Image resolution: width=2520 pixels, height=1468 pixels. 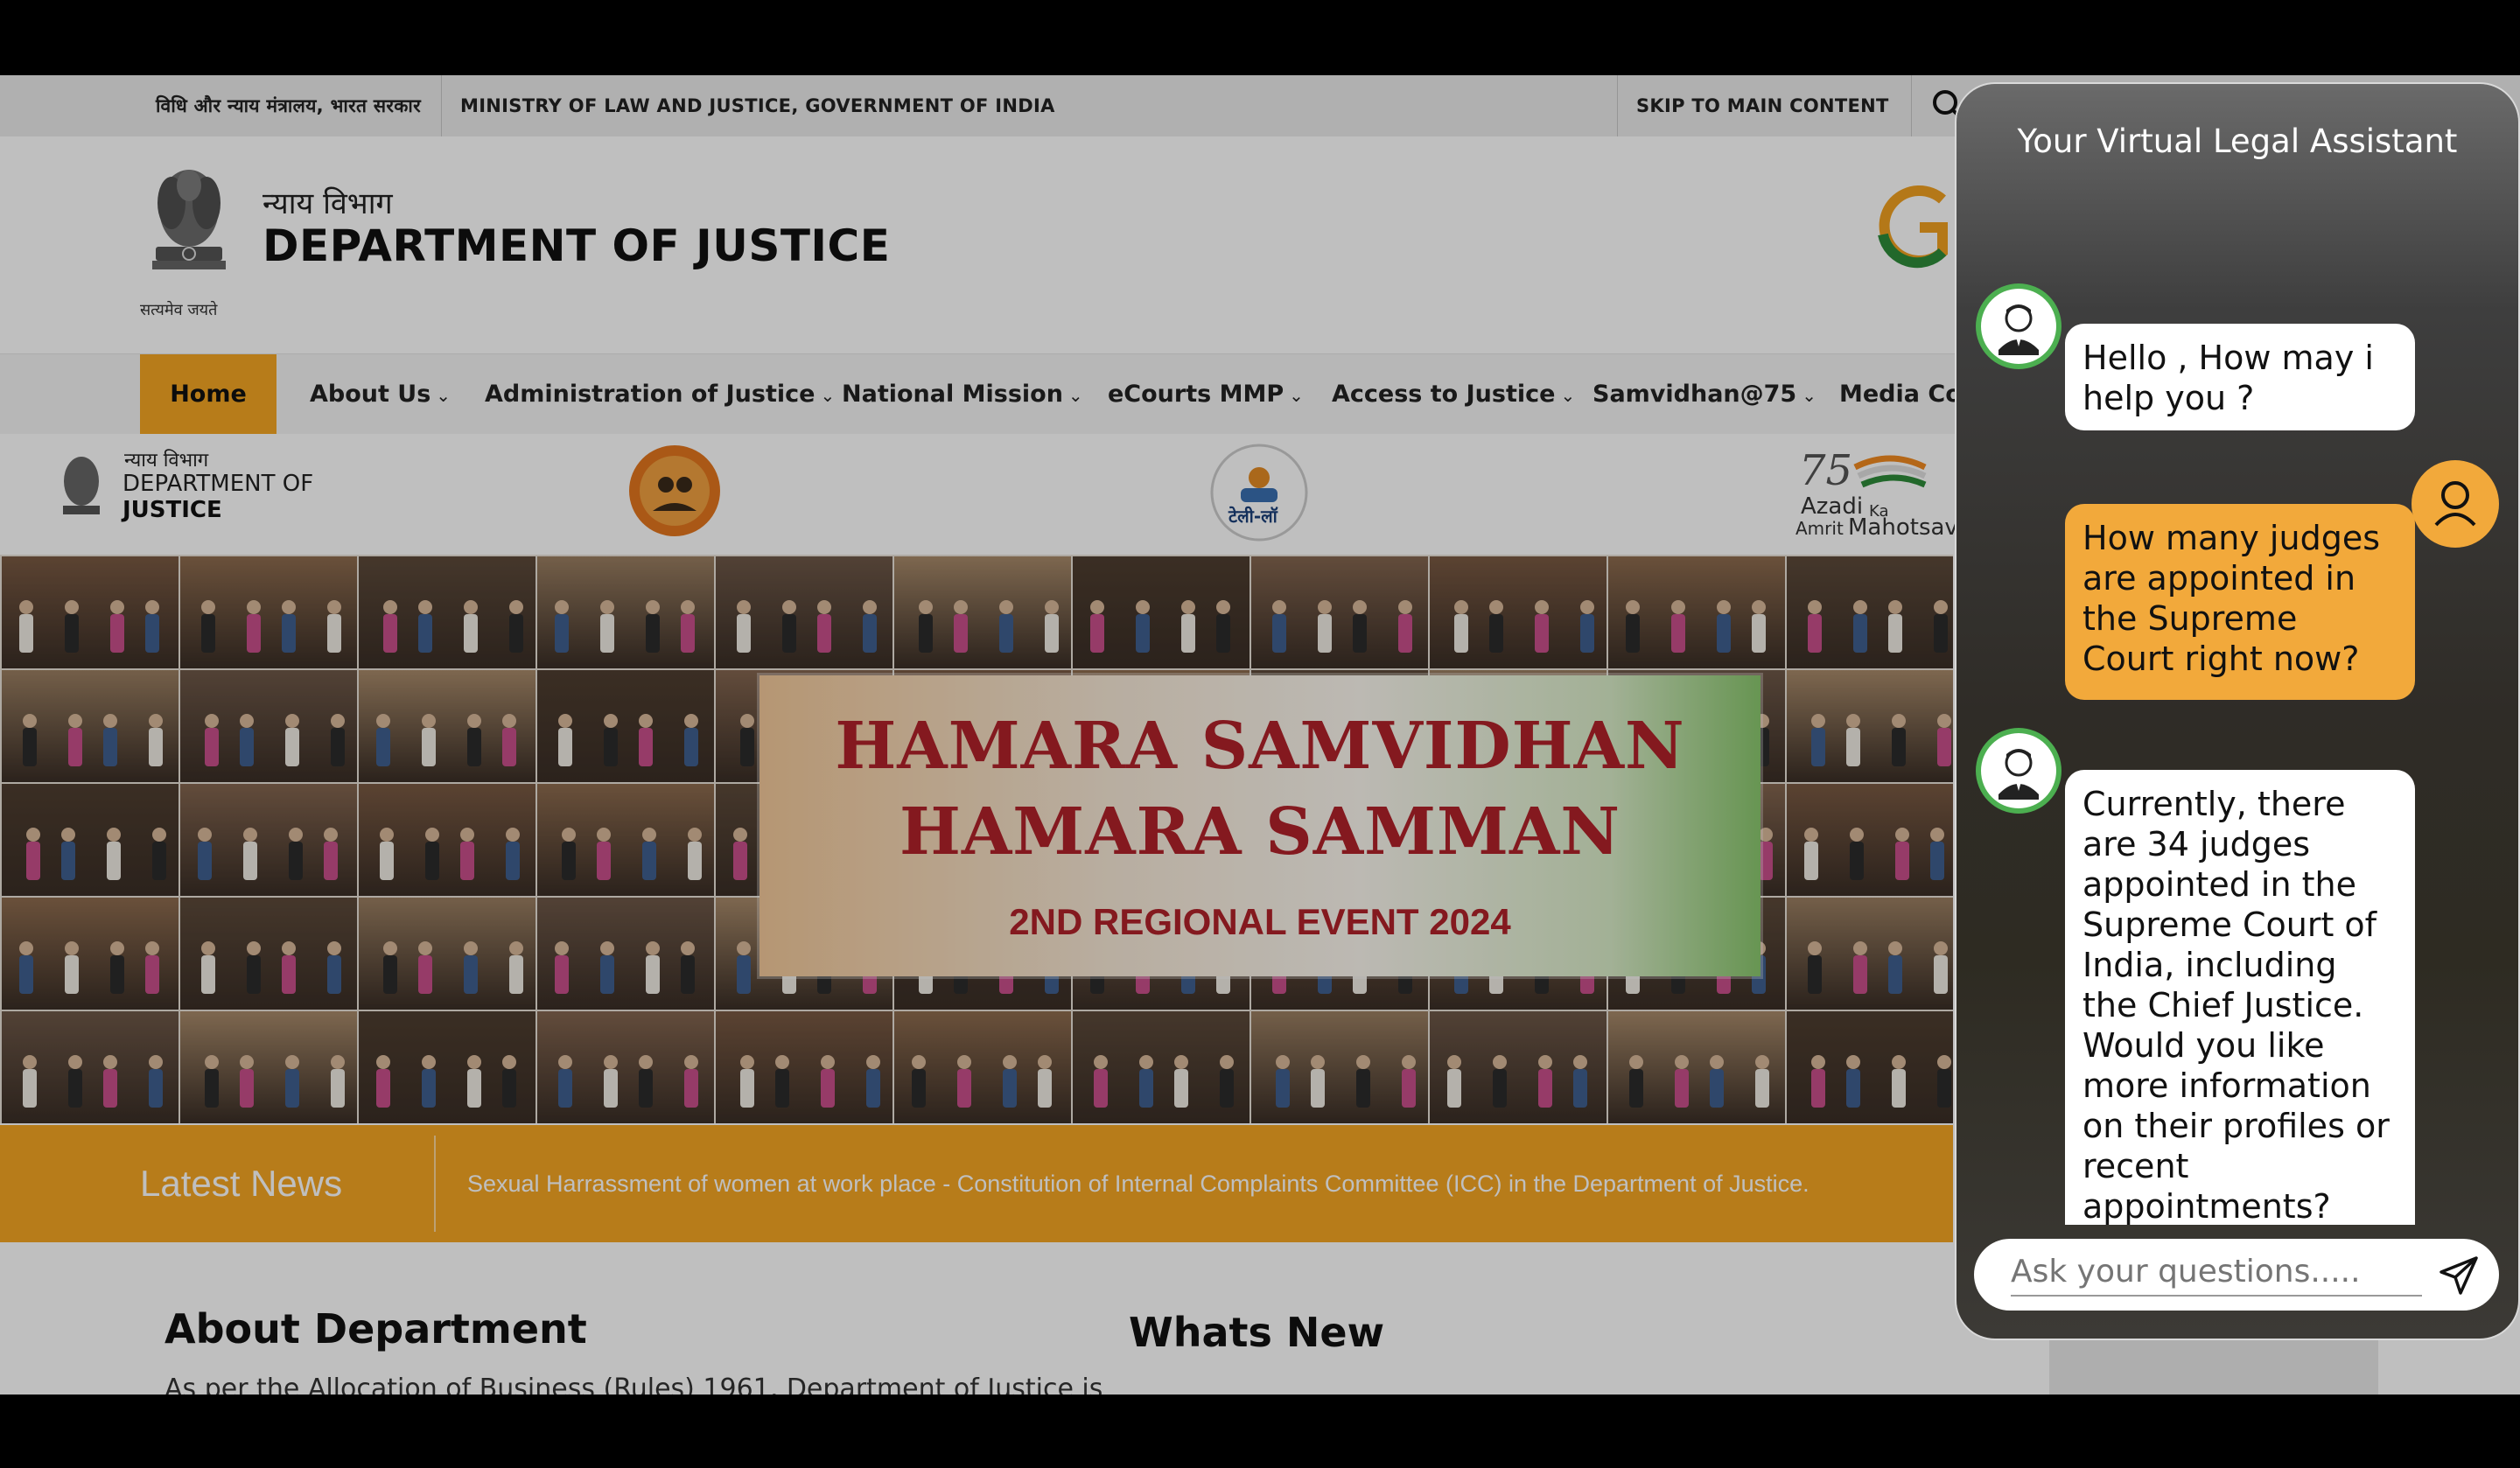 I want to click on emblem-small-icon, so click(x=81, y=488).